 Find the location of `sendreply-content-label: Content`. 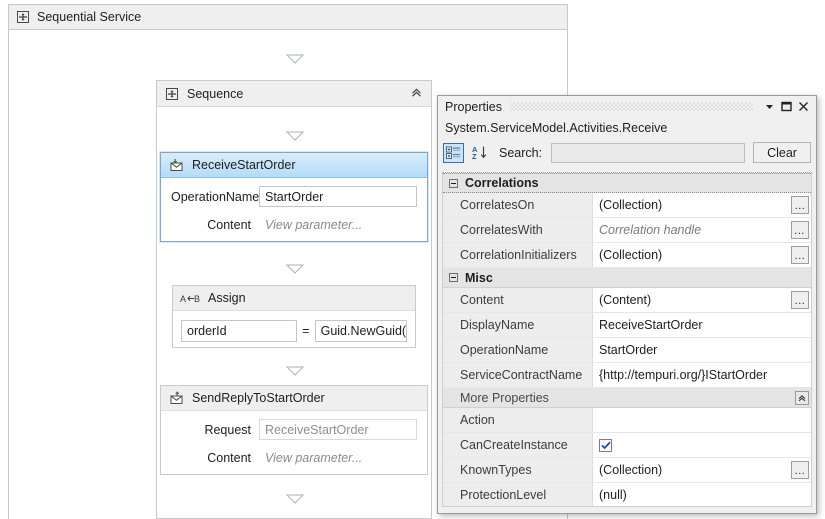

sendreply-content-label: Content is located at coordinates (229, 457).